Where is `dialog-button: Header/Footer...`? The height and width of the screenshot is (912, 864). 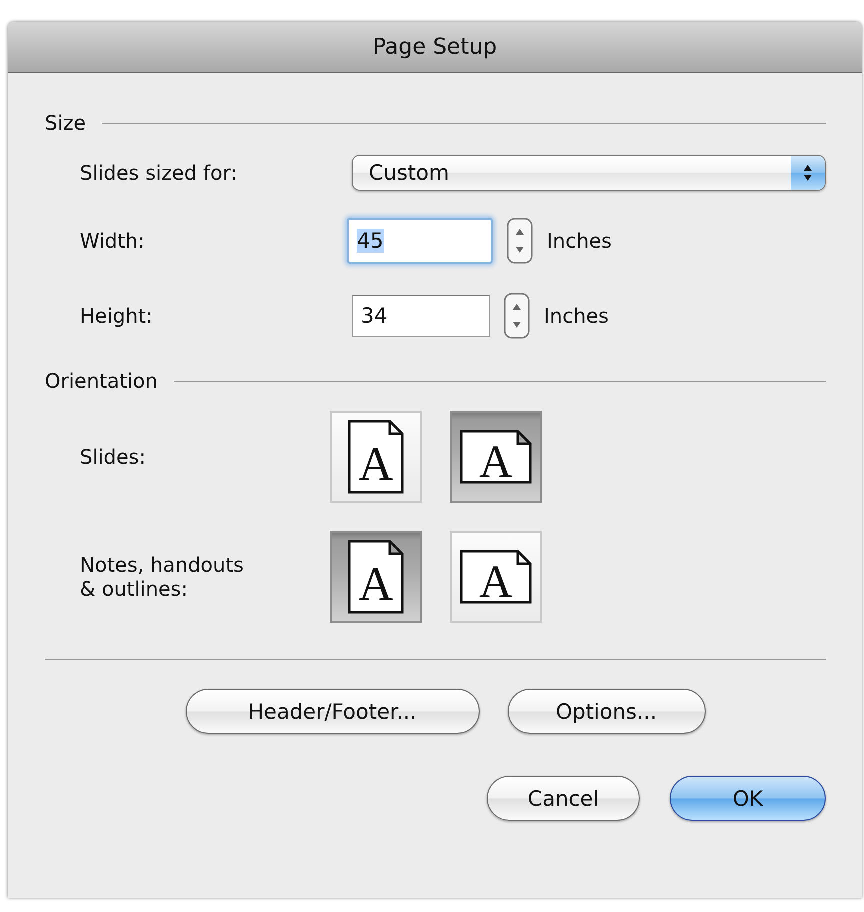
dialog-button: Header/Footer... is located at coordinates (333, 711).